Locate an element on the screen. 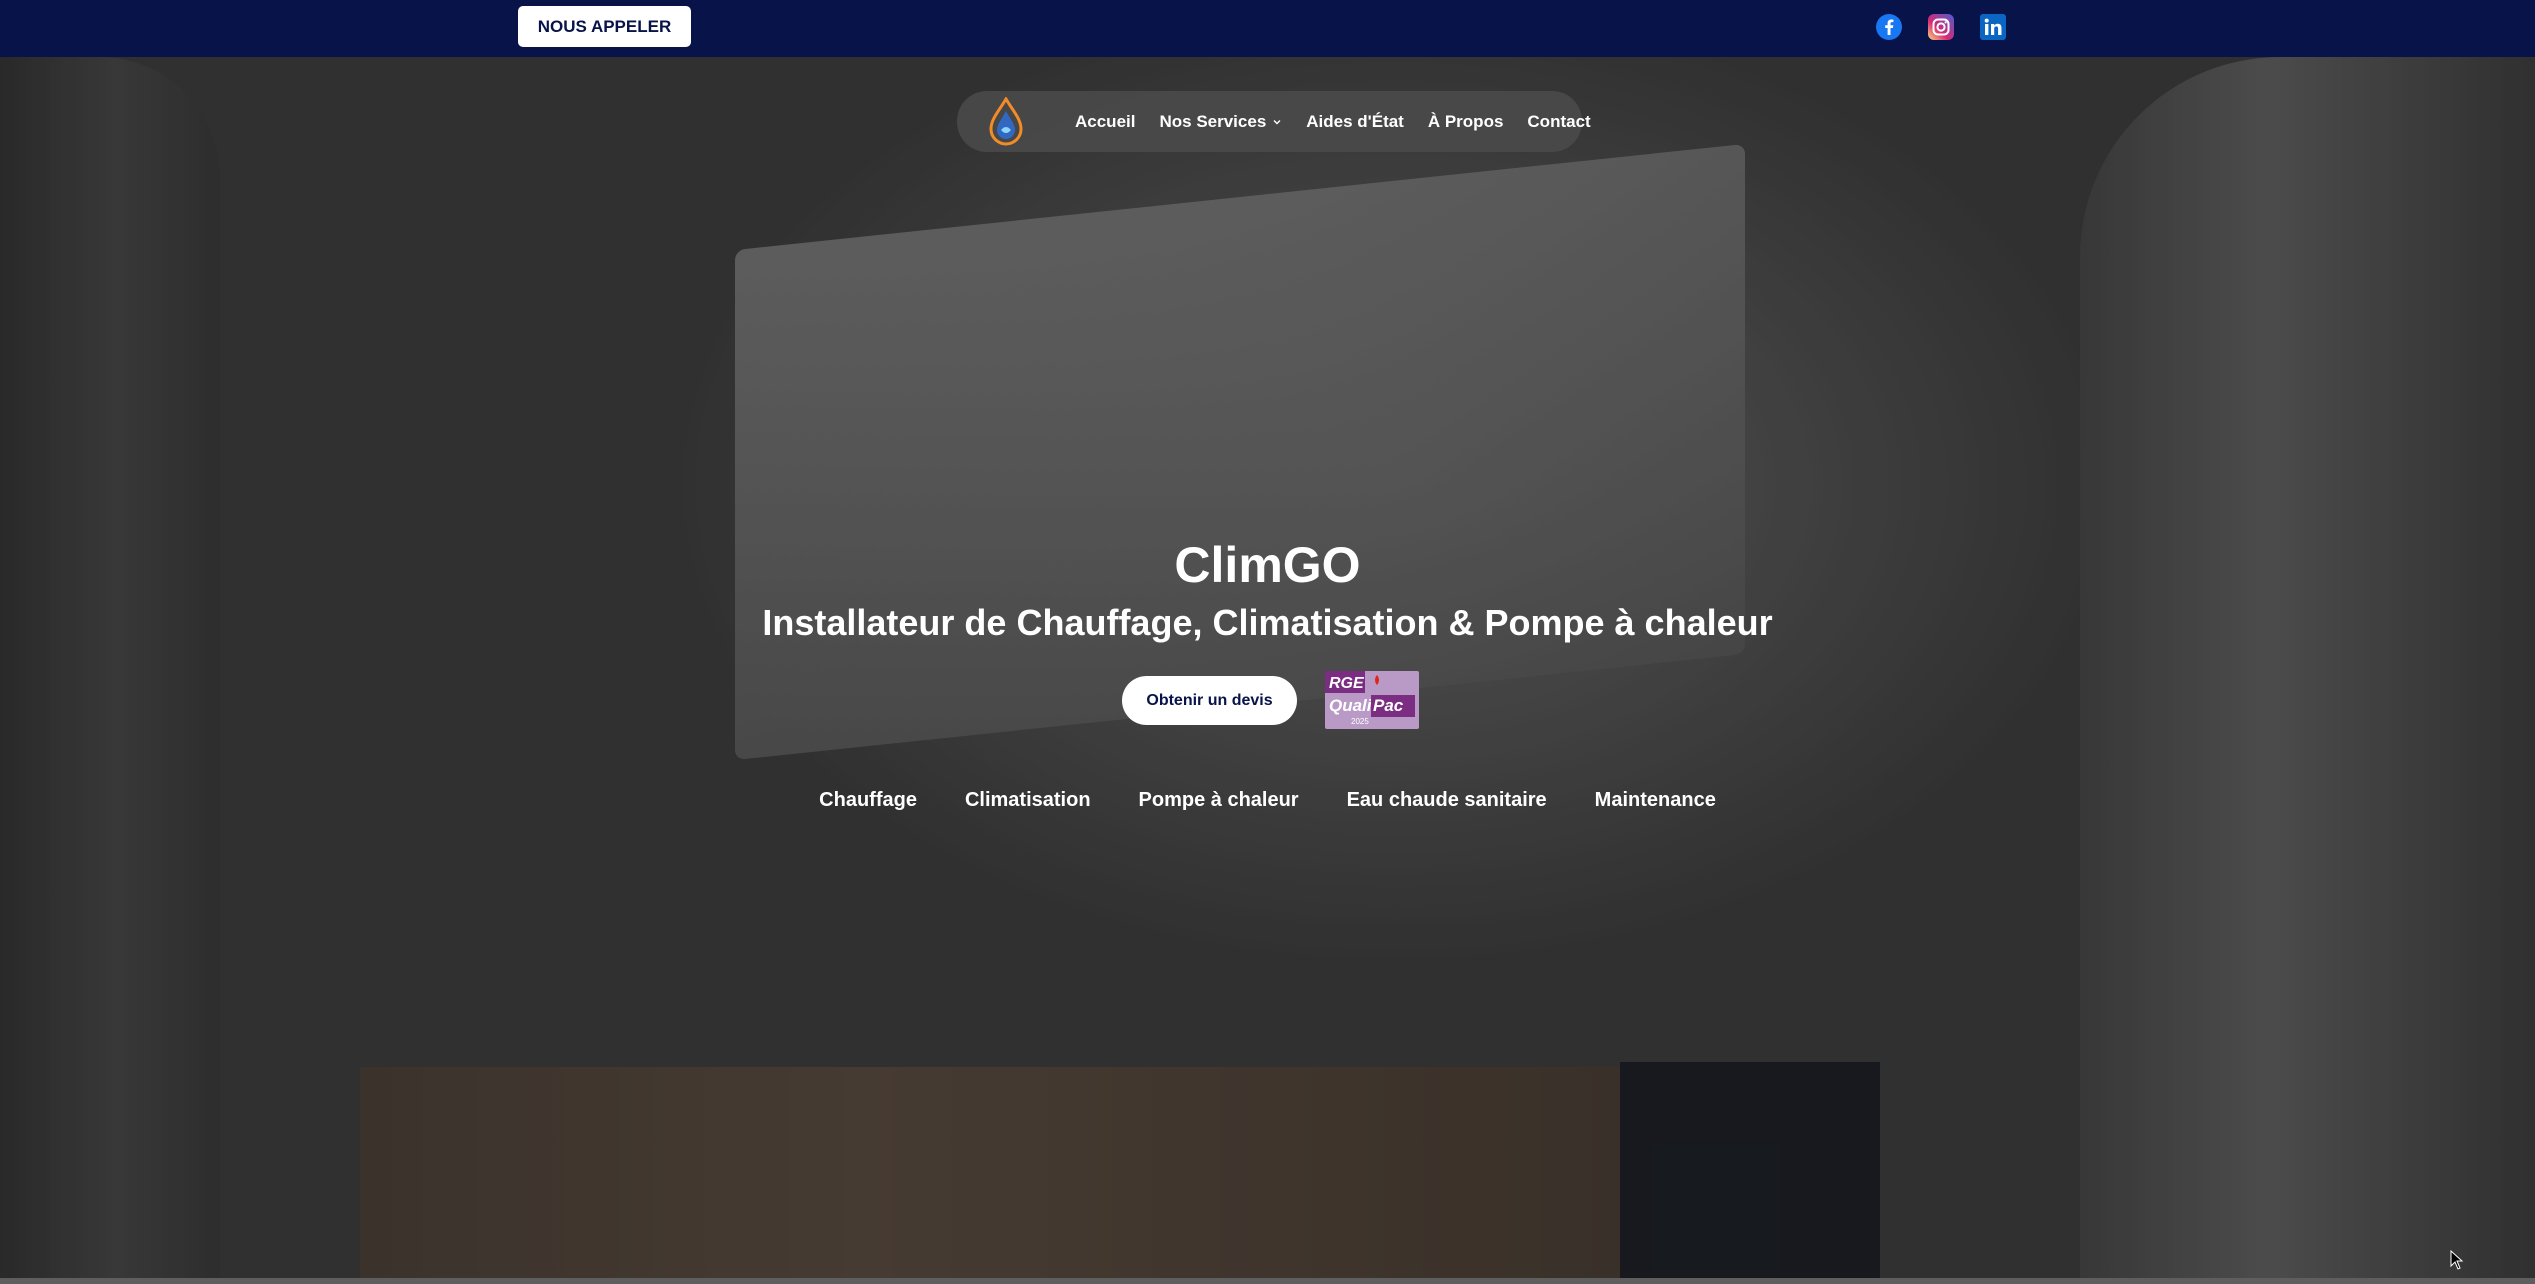  service-link-chauffage: Chauffage is located at coordinates (868, 800).